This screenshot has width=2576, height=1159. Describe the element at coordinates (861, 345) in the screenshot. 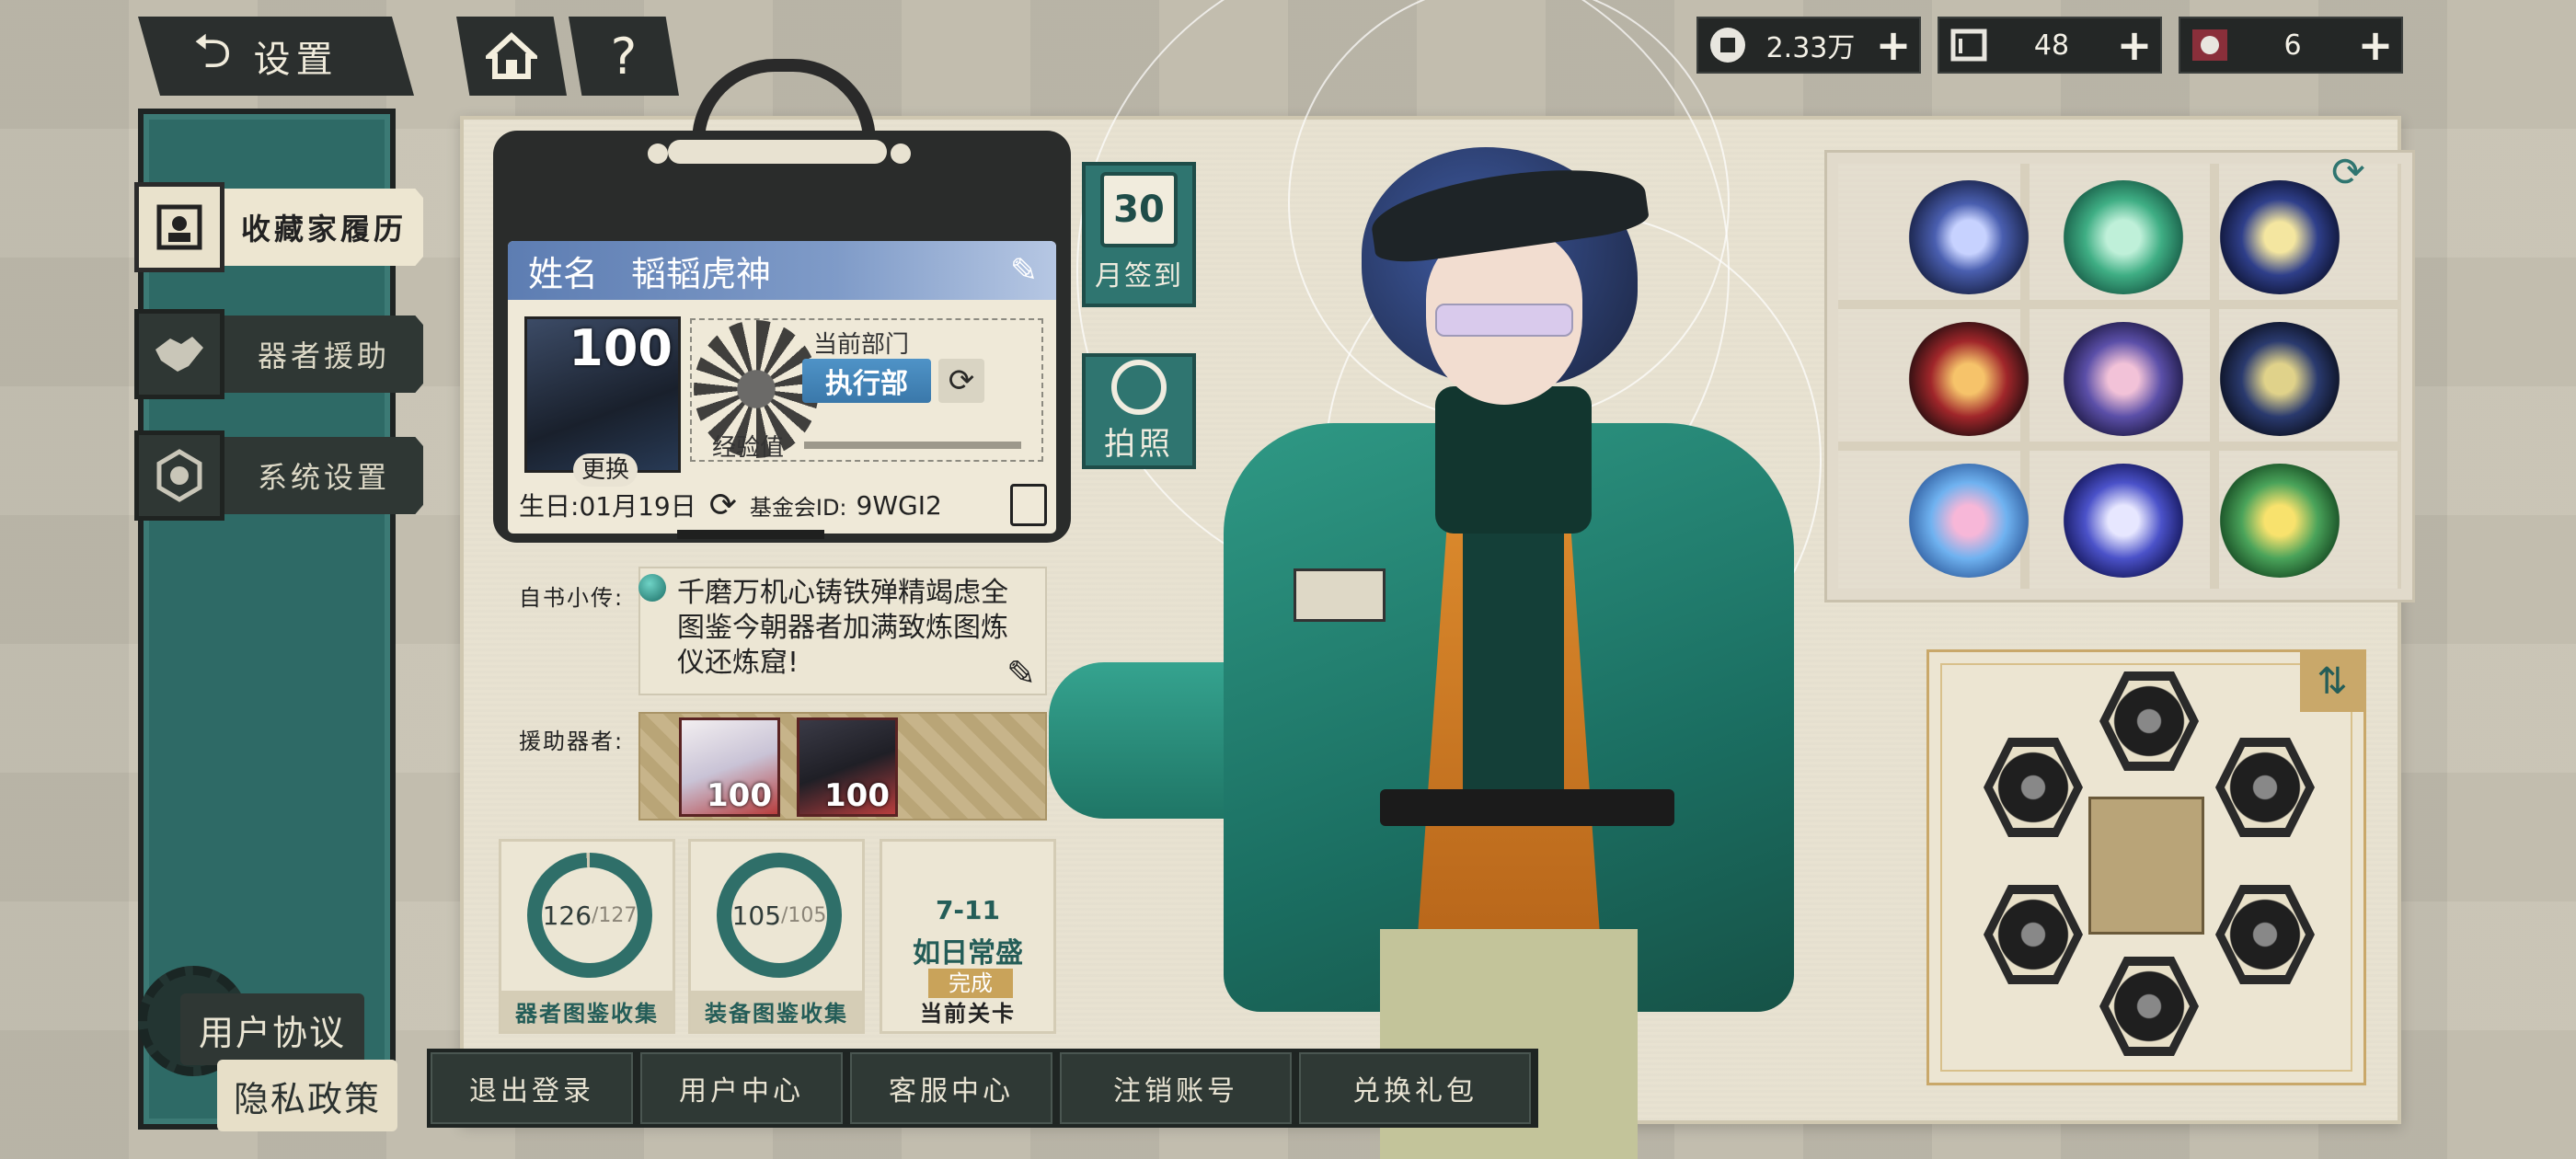

I see `department-label: 当前部门` at that location.